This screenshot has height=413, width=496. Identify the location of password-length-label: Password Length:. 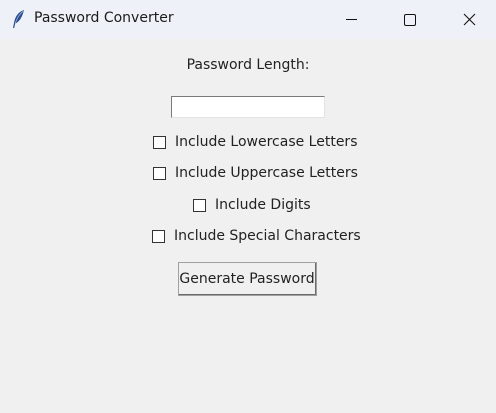
(248, 65).